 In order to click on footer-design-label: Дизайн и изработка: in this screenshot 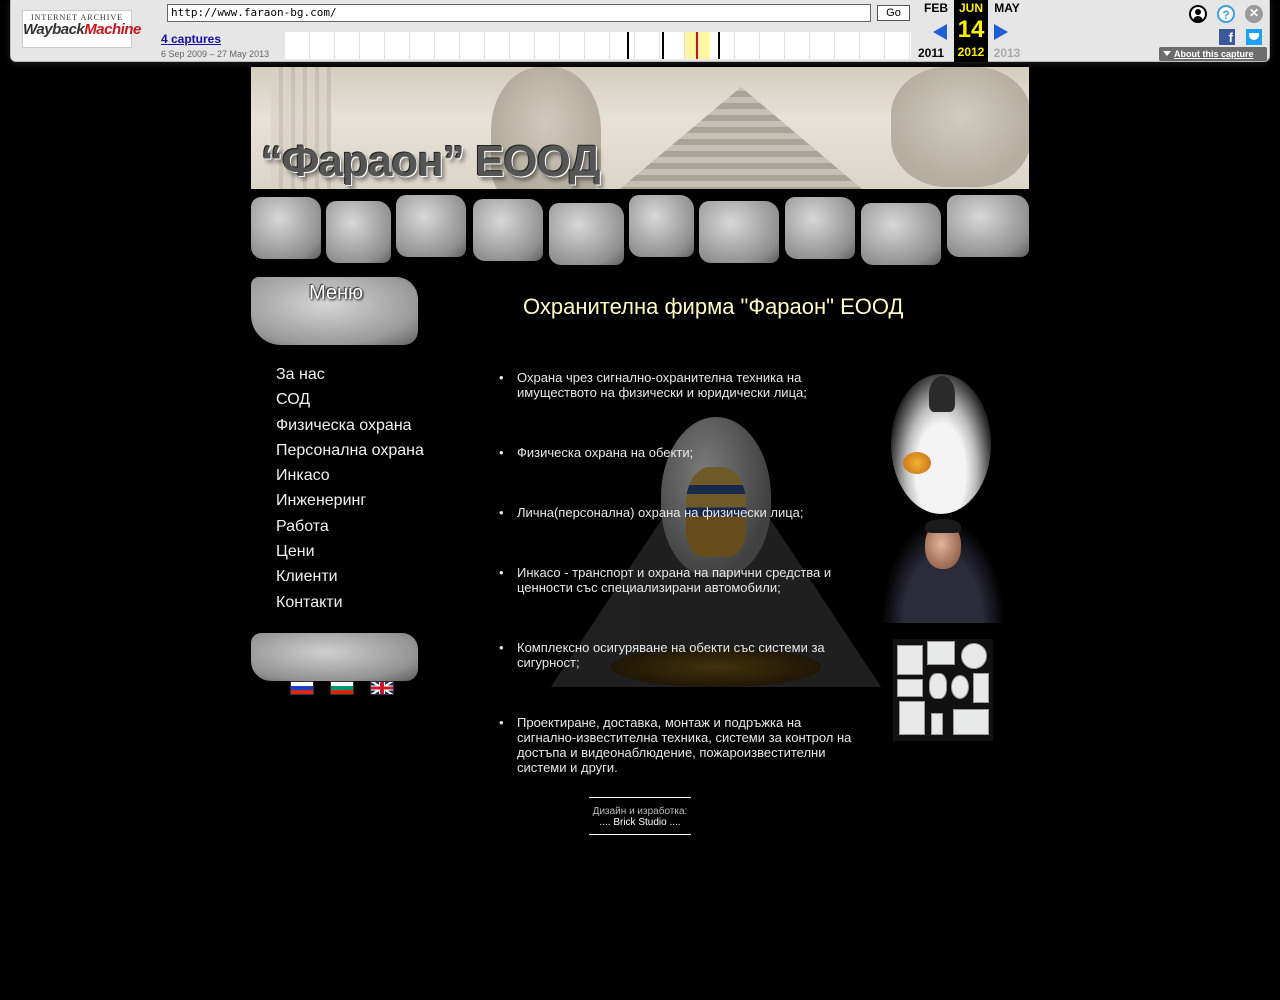, I will do `click(640, 811)`.